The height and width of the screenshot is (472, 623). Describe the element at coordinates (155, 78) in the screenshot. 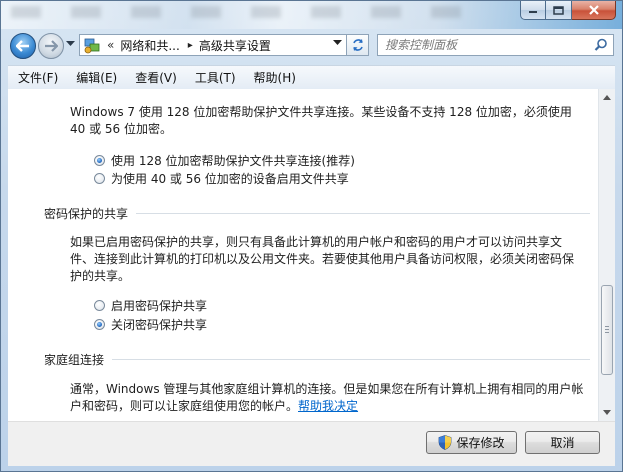

I see `menu-view: 查看(V)` at that location.